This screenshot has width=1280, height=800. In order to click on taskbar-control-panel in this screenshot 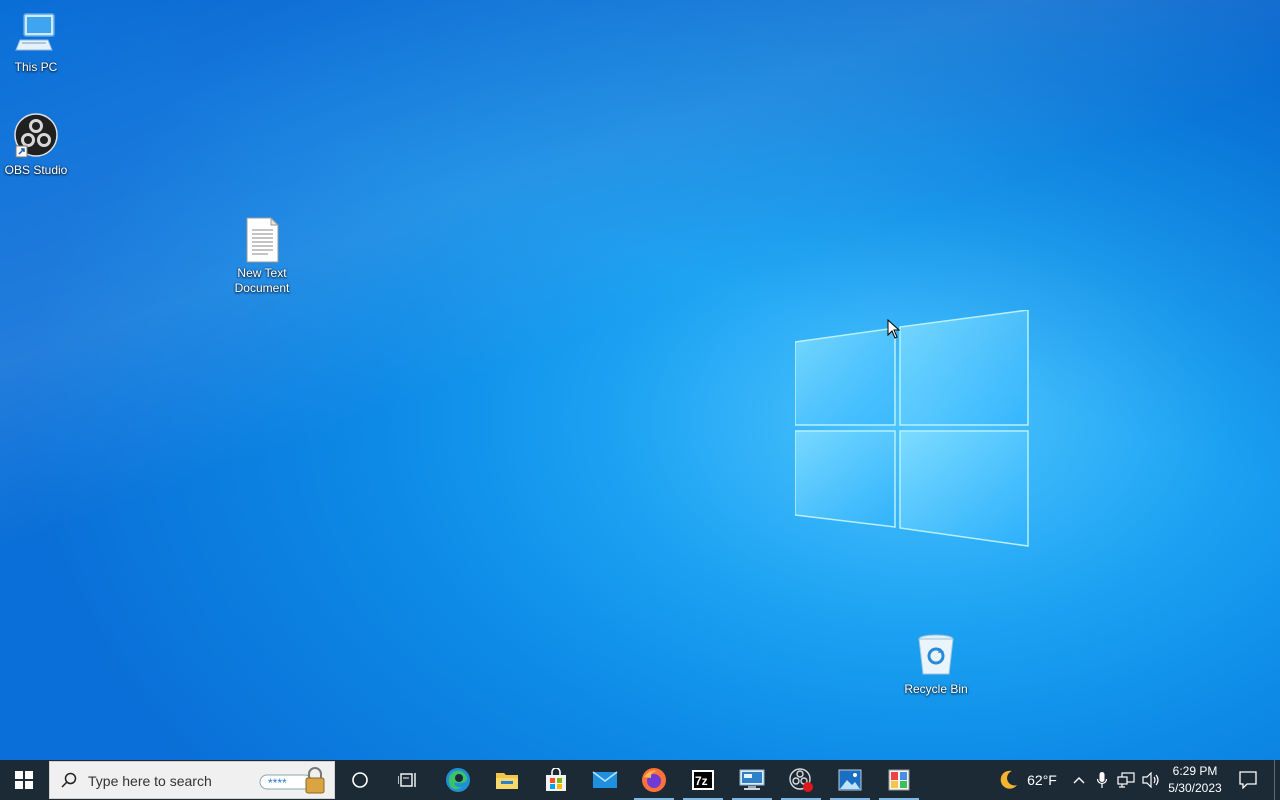, I will do `click(899, 780)`.